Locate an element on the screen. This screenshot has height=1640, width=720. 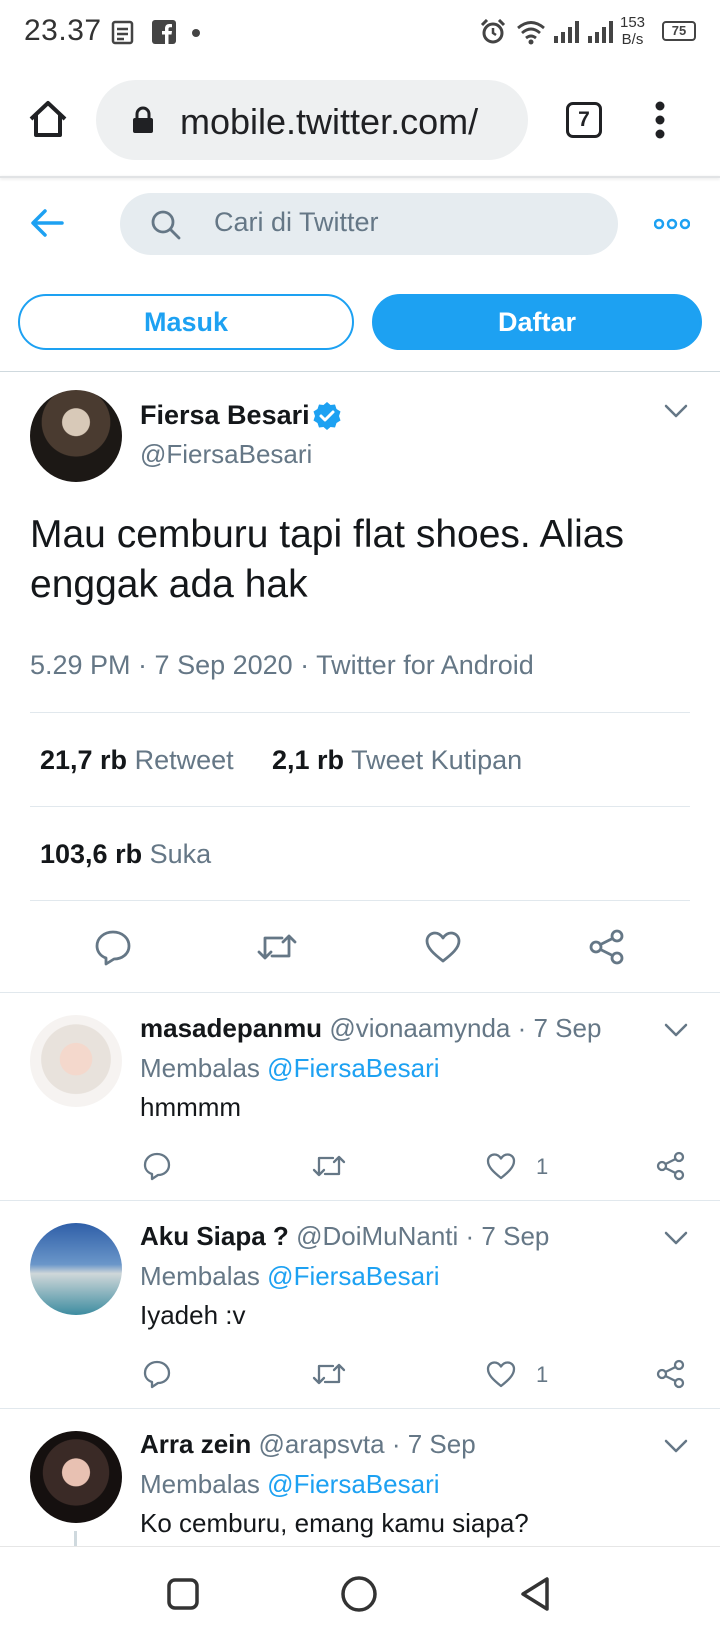
tweet-caret-icon is located at coordinates (676, 411).